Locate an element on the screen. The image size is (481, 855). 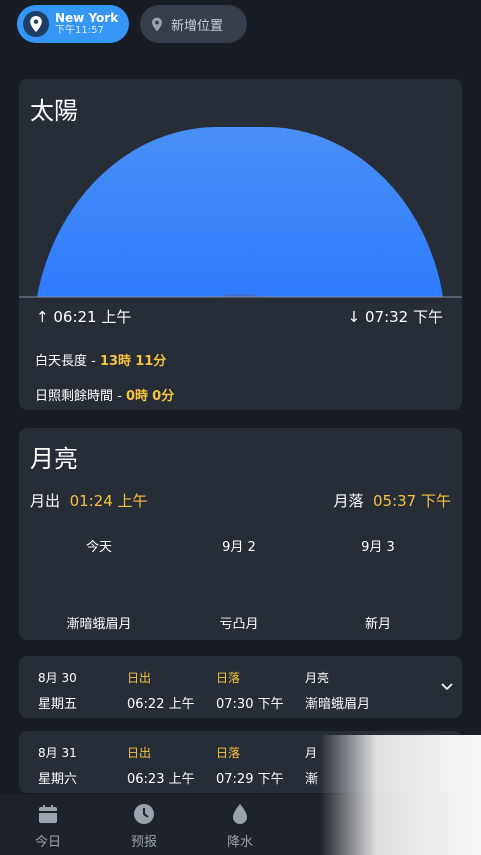
daily-moon-label: 月 is located at coordinates (311, 753).